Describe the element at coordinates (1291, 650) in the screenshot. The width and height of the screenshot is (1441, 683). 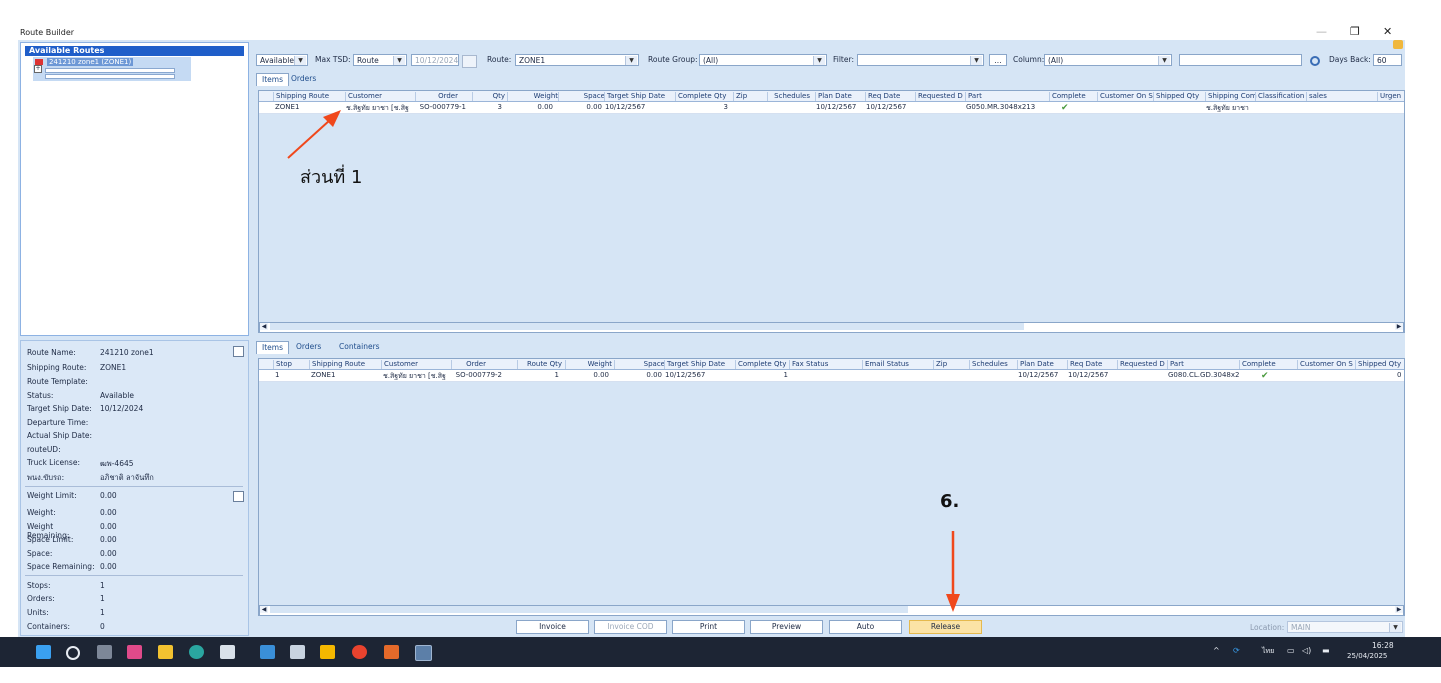
I see `network-icon: ▭` at that location.